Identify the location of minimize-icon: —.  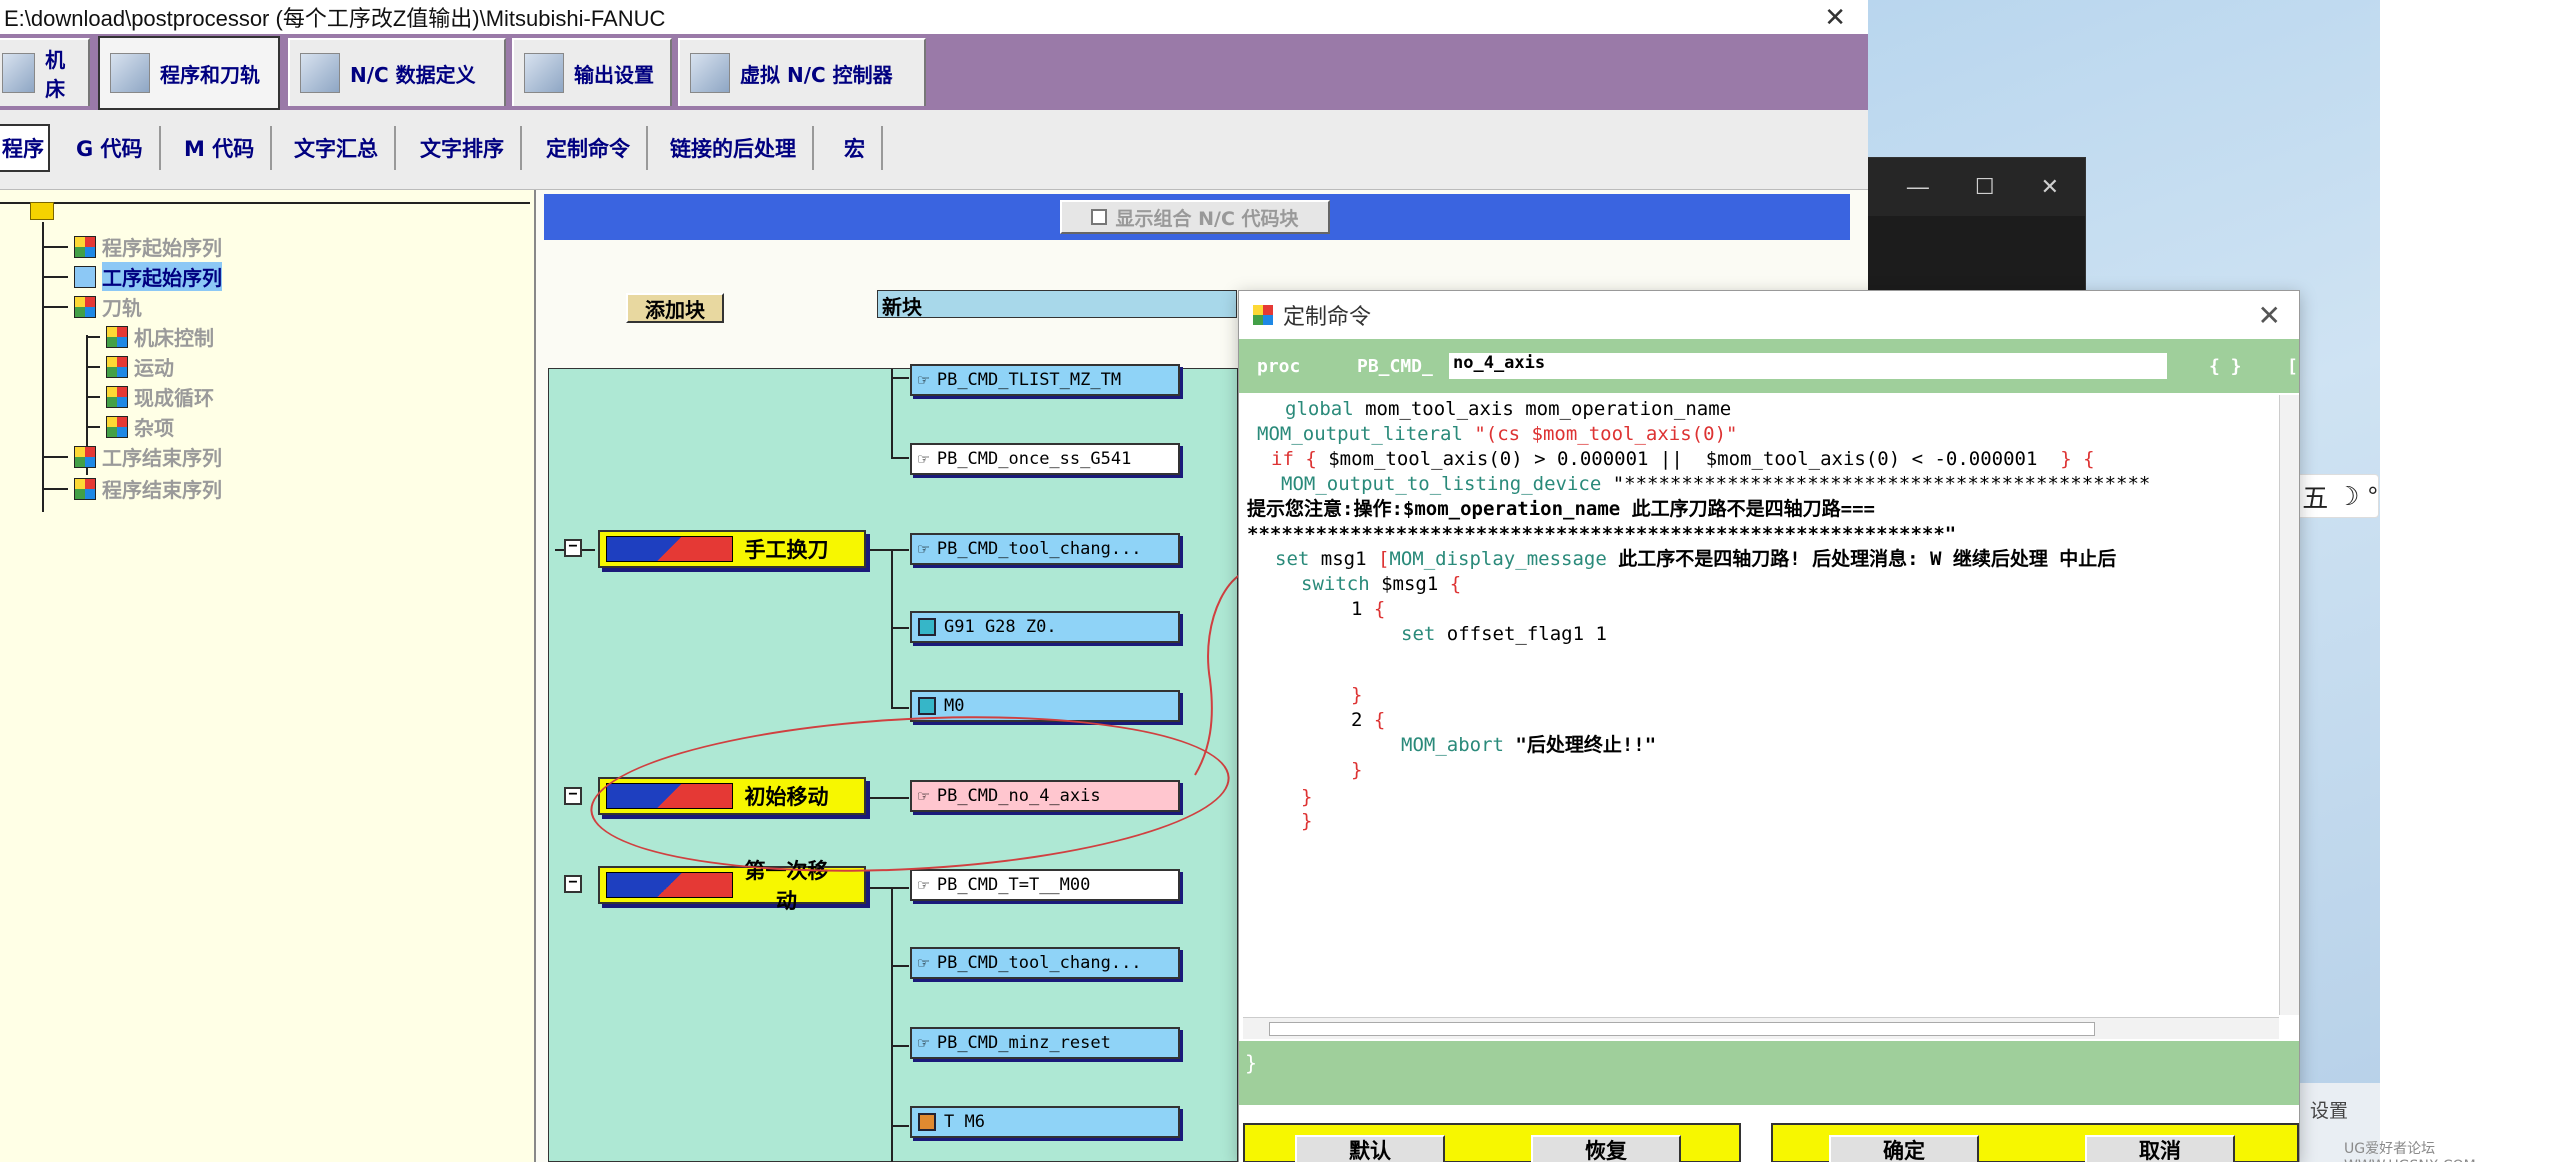
(1918, 187).